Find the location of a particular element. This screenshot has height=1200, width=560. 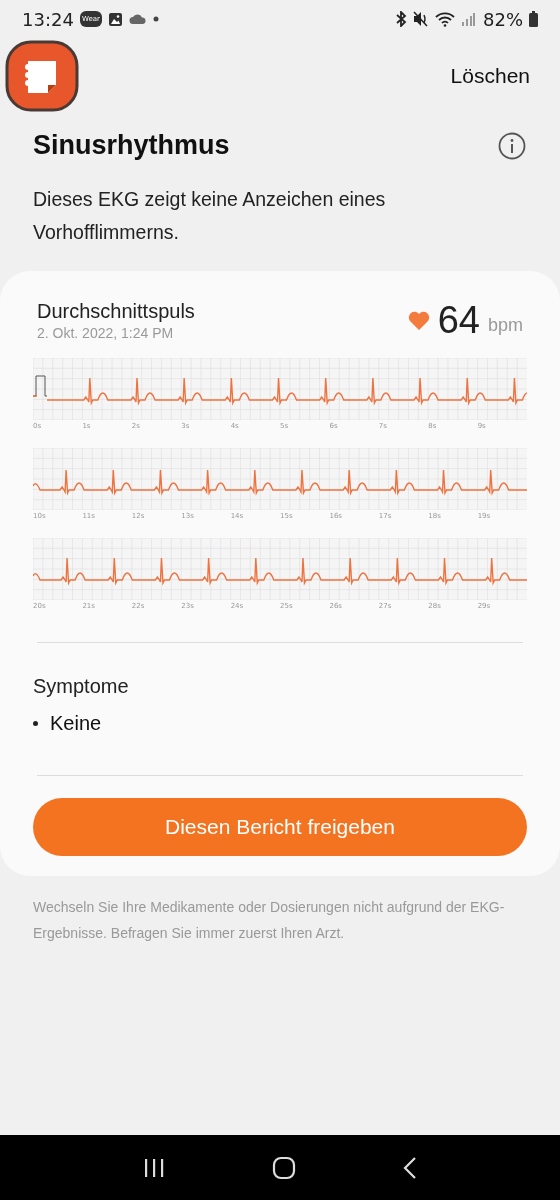

result-description: Dieses EKG zeigt keine Anzeichen eines Vorhofflimmerns. is located at coordinates (210, 216).